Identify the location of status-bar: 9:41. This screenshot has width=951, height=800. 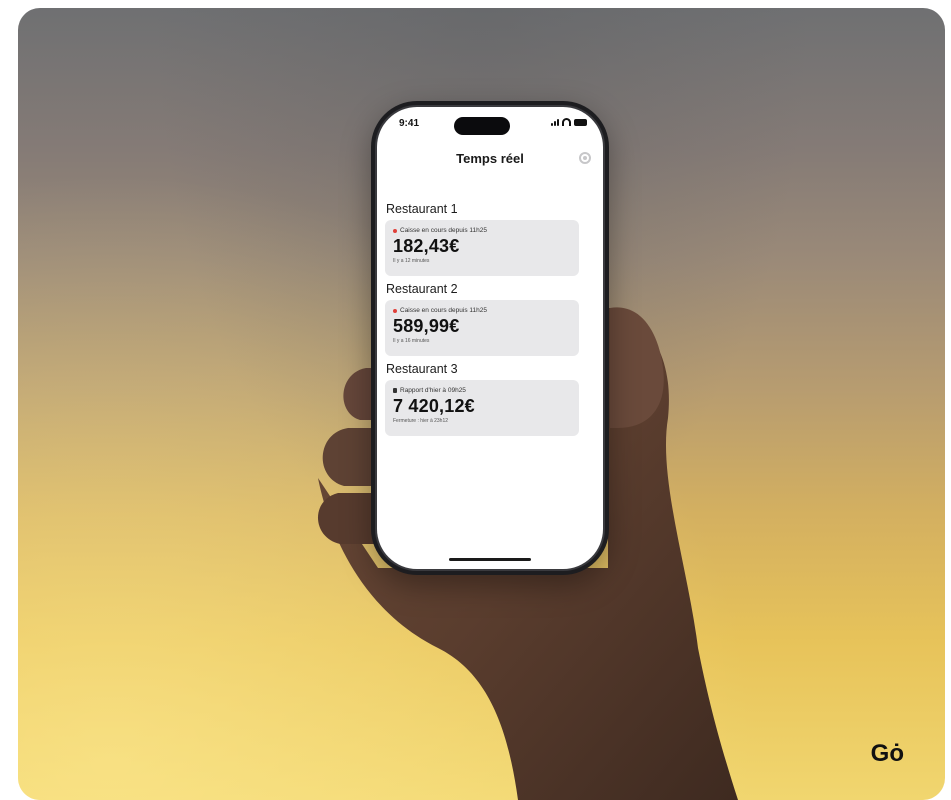
(490, 122).